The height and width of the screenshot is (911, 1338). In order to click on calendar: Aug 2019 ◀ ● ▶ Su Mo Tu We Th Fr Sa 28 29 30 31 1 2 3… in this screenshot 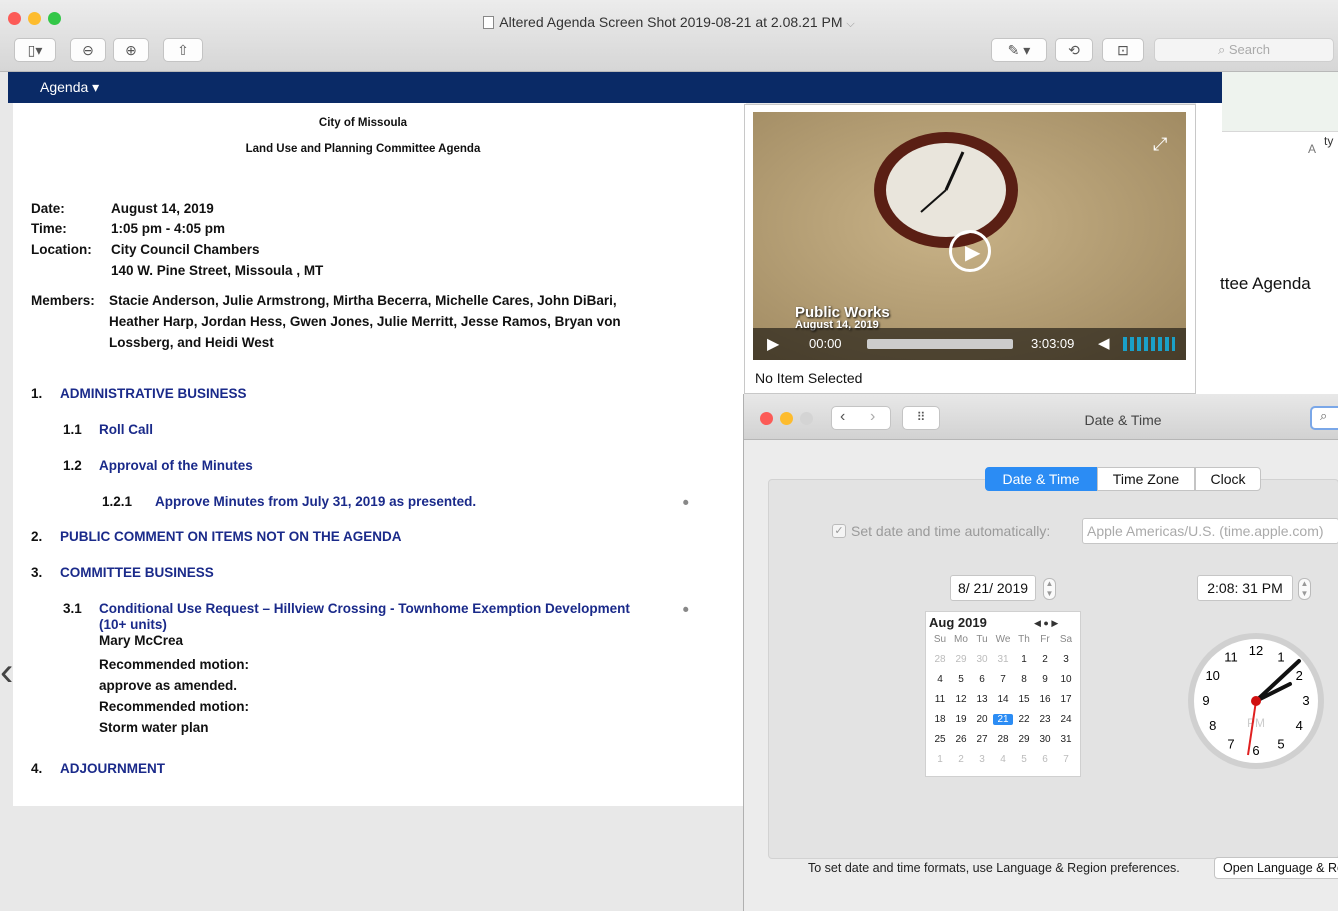, I will do `click(1003, 694)`.